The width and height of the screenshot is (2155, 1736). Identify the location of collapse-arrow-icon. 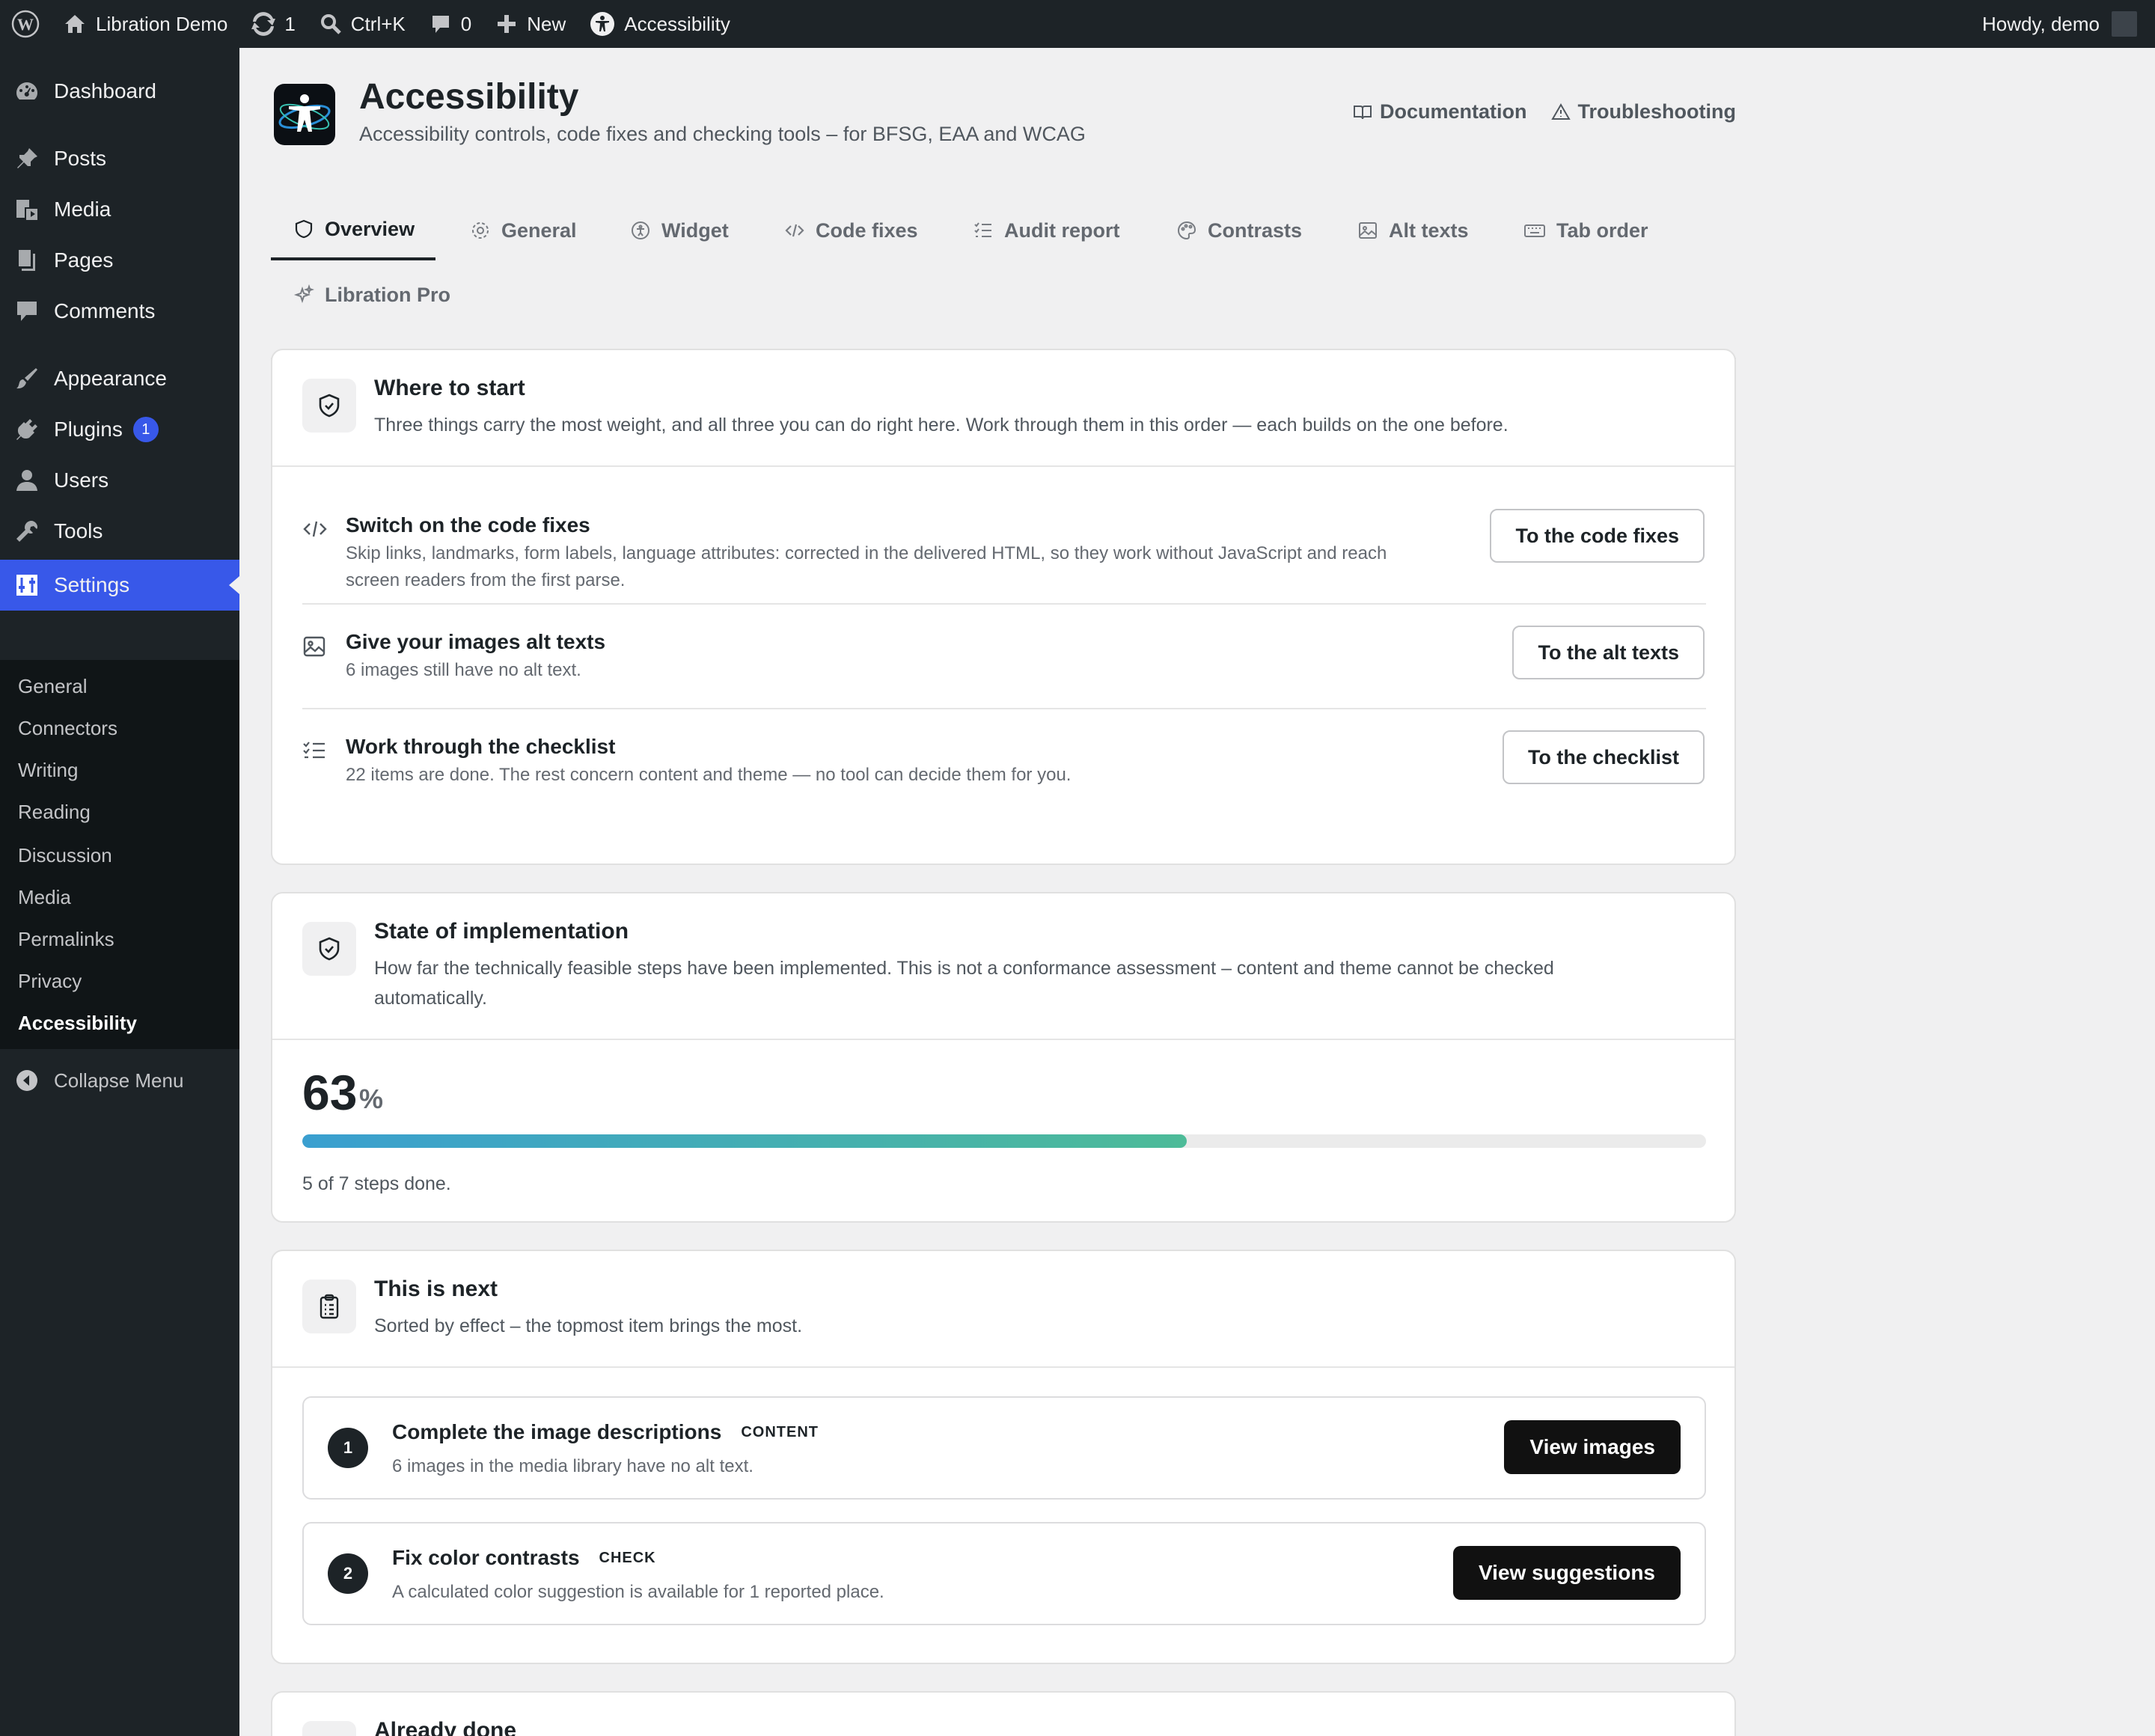
(26, 1080).